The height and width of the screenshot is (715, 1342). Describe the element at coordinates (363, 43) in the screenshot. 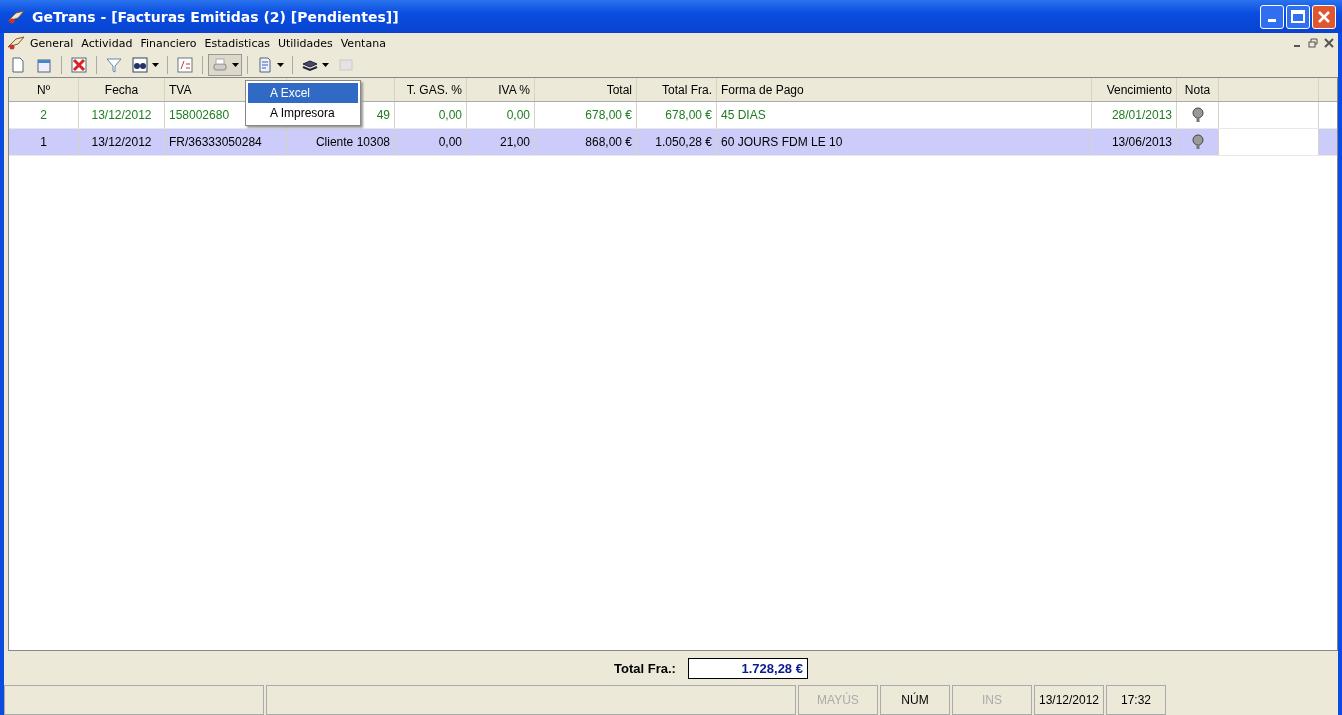

I see `menu-item: Ventana` at that location.